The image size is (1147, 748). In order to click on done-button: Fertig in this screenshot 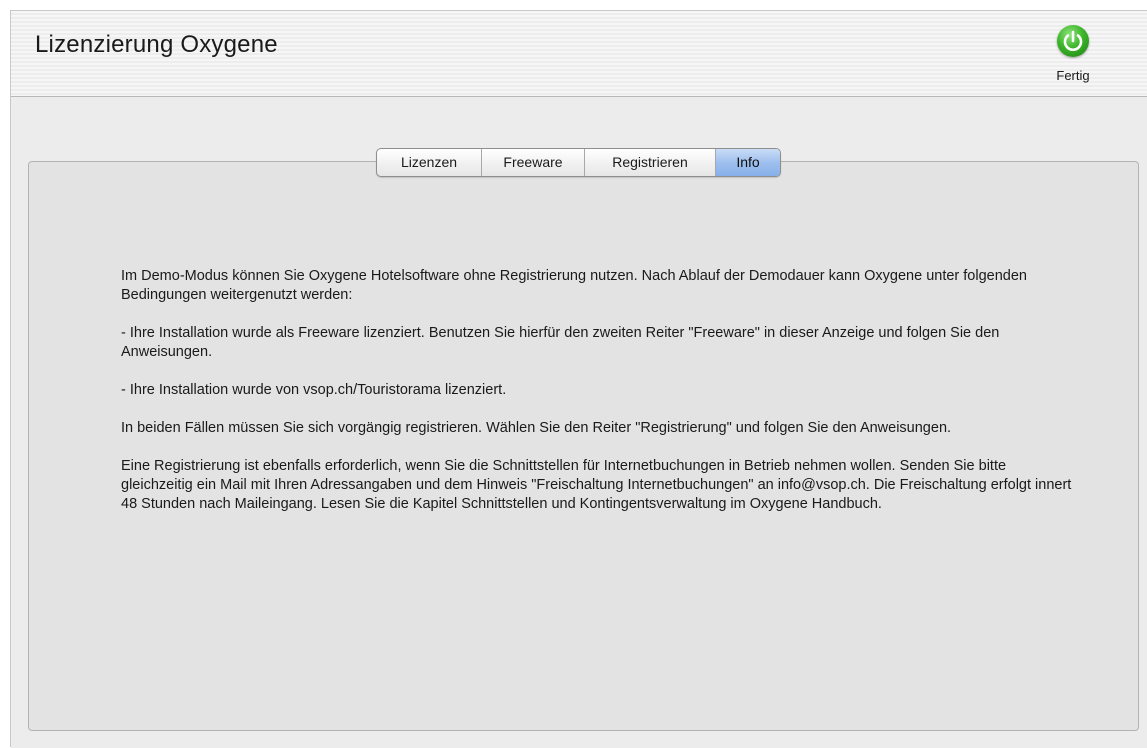, I will do `click(1073, 56)`.